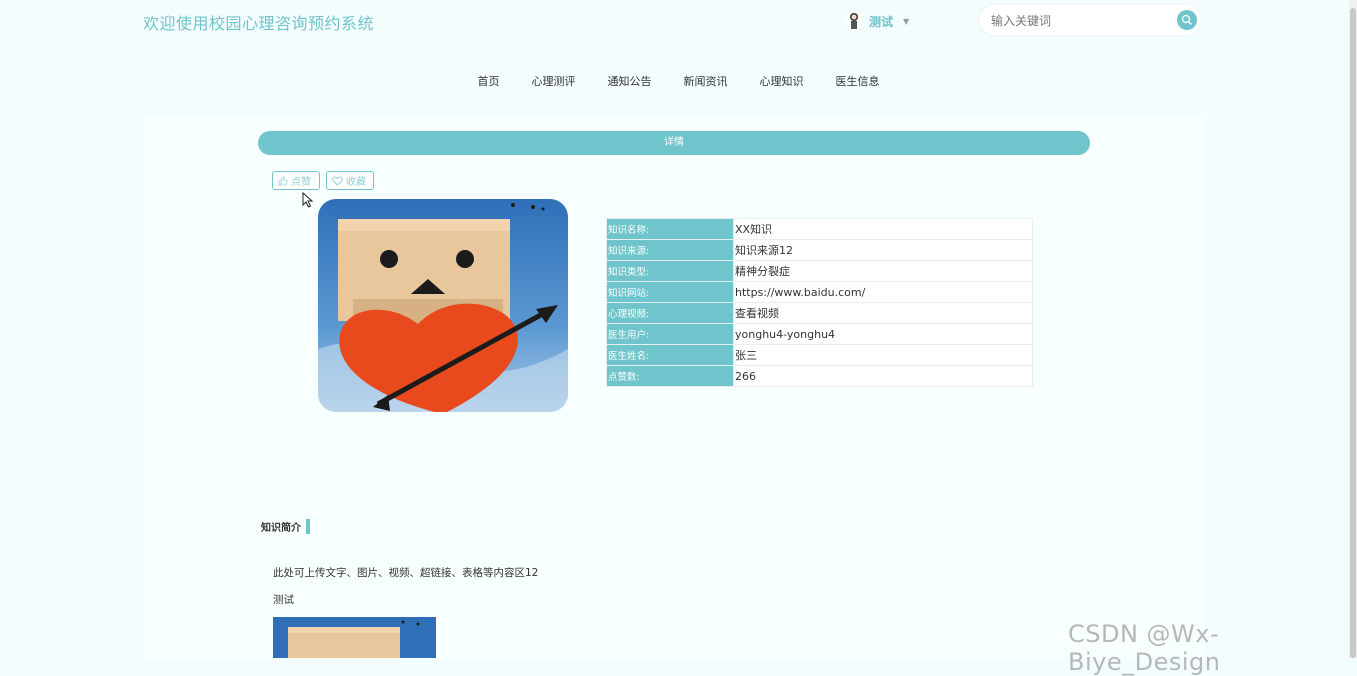 The image size is (1357, 676). What do you see at coordinates (554, 82) in the screenshot?
I see `nav-item-assessment: 心理测评` at bounding box center [554, 82].